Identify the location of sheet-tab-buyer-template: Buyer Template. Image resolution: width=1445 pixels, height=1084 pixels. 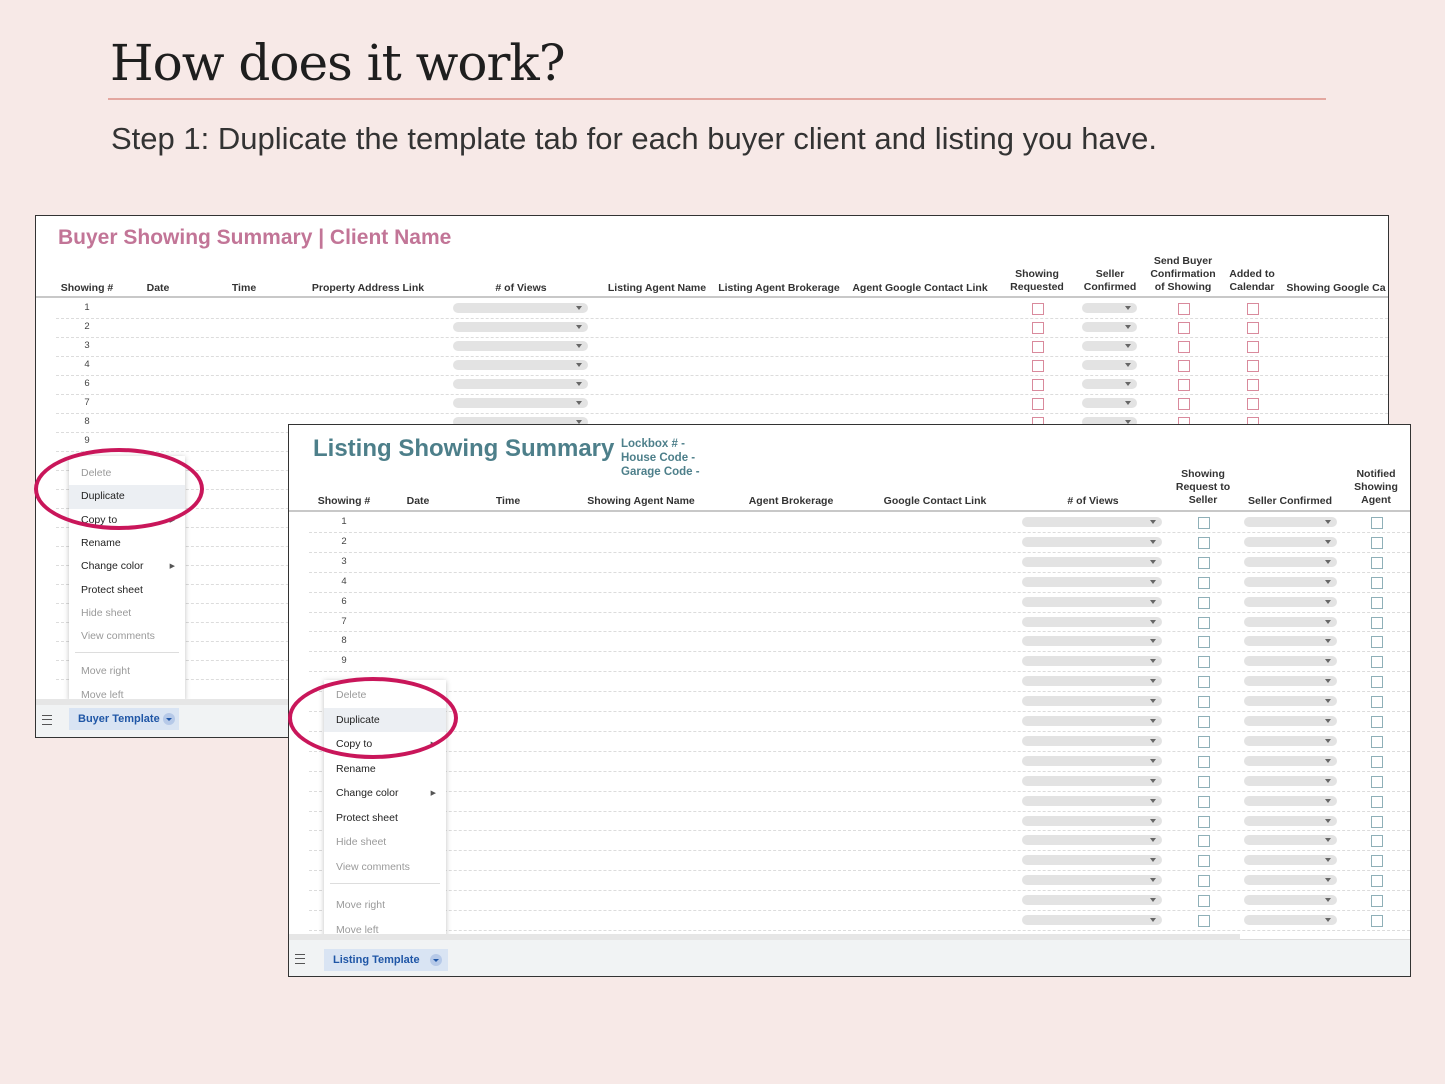
(124, 719).